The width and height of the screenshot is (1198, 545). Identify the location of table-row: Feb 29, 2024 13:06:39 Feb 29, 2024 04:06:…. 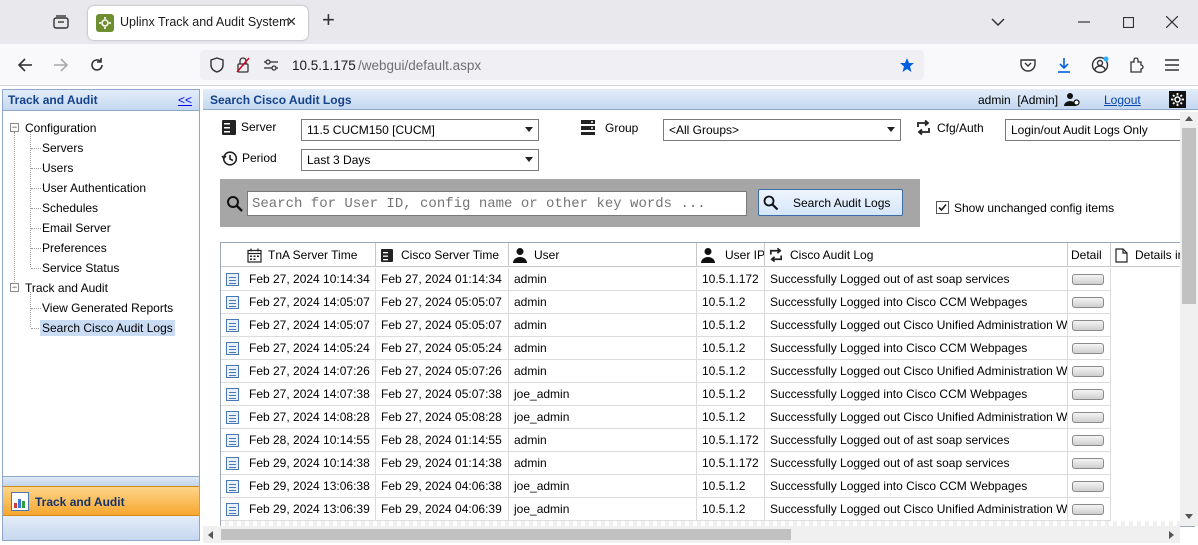
(707, 509).